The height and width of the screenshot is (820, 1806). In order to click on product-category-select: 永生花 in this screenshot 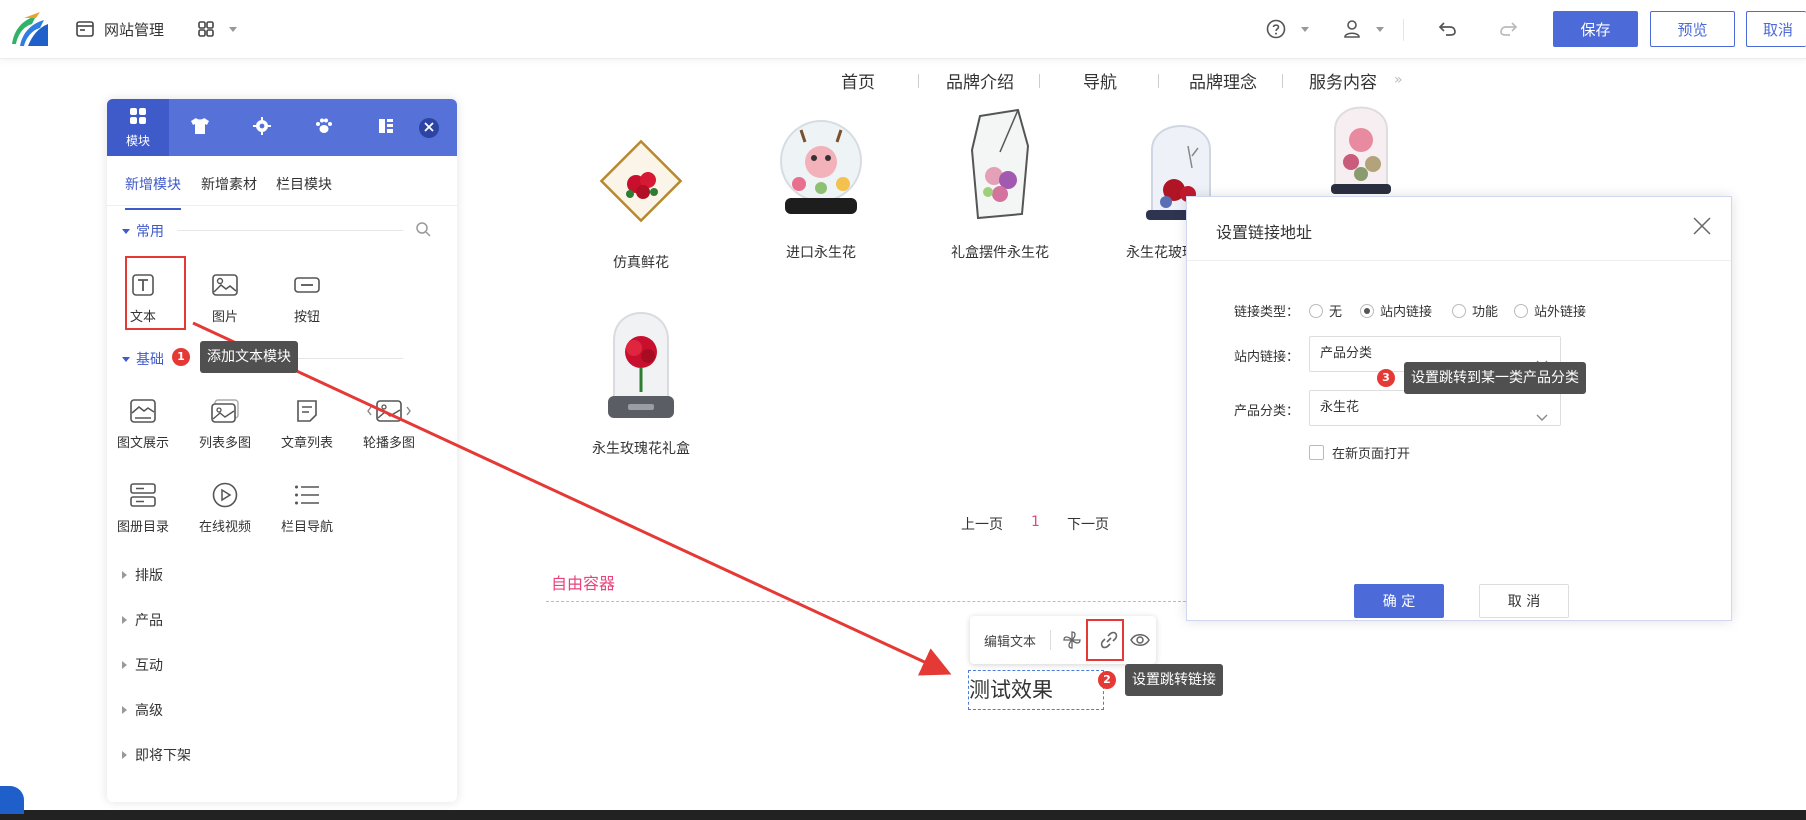, I will do `click(1435, 408)`.